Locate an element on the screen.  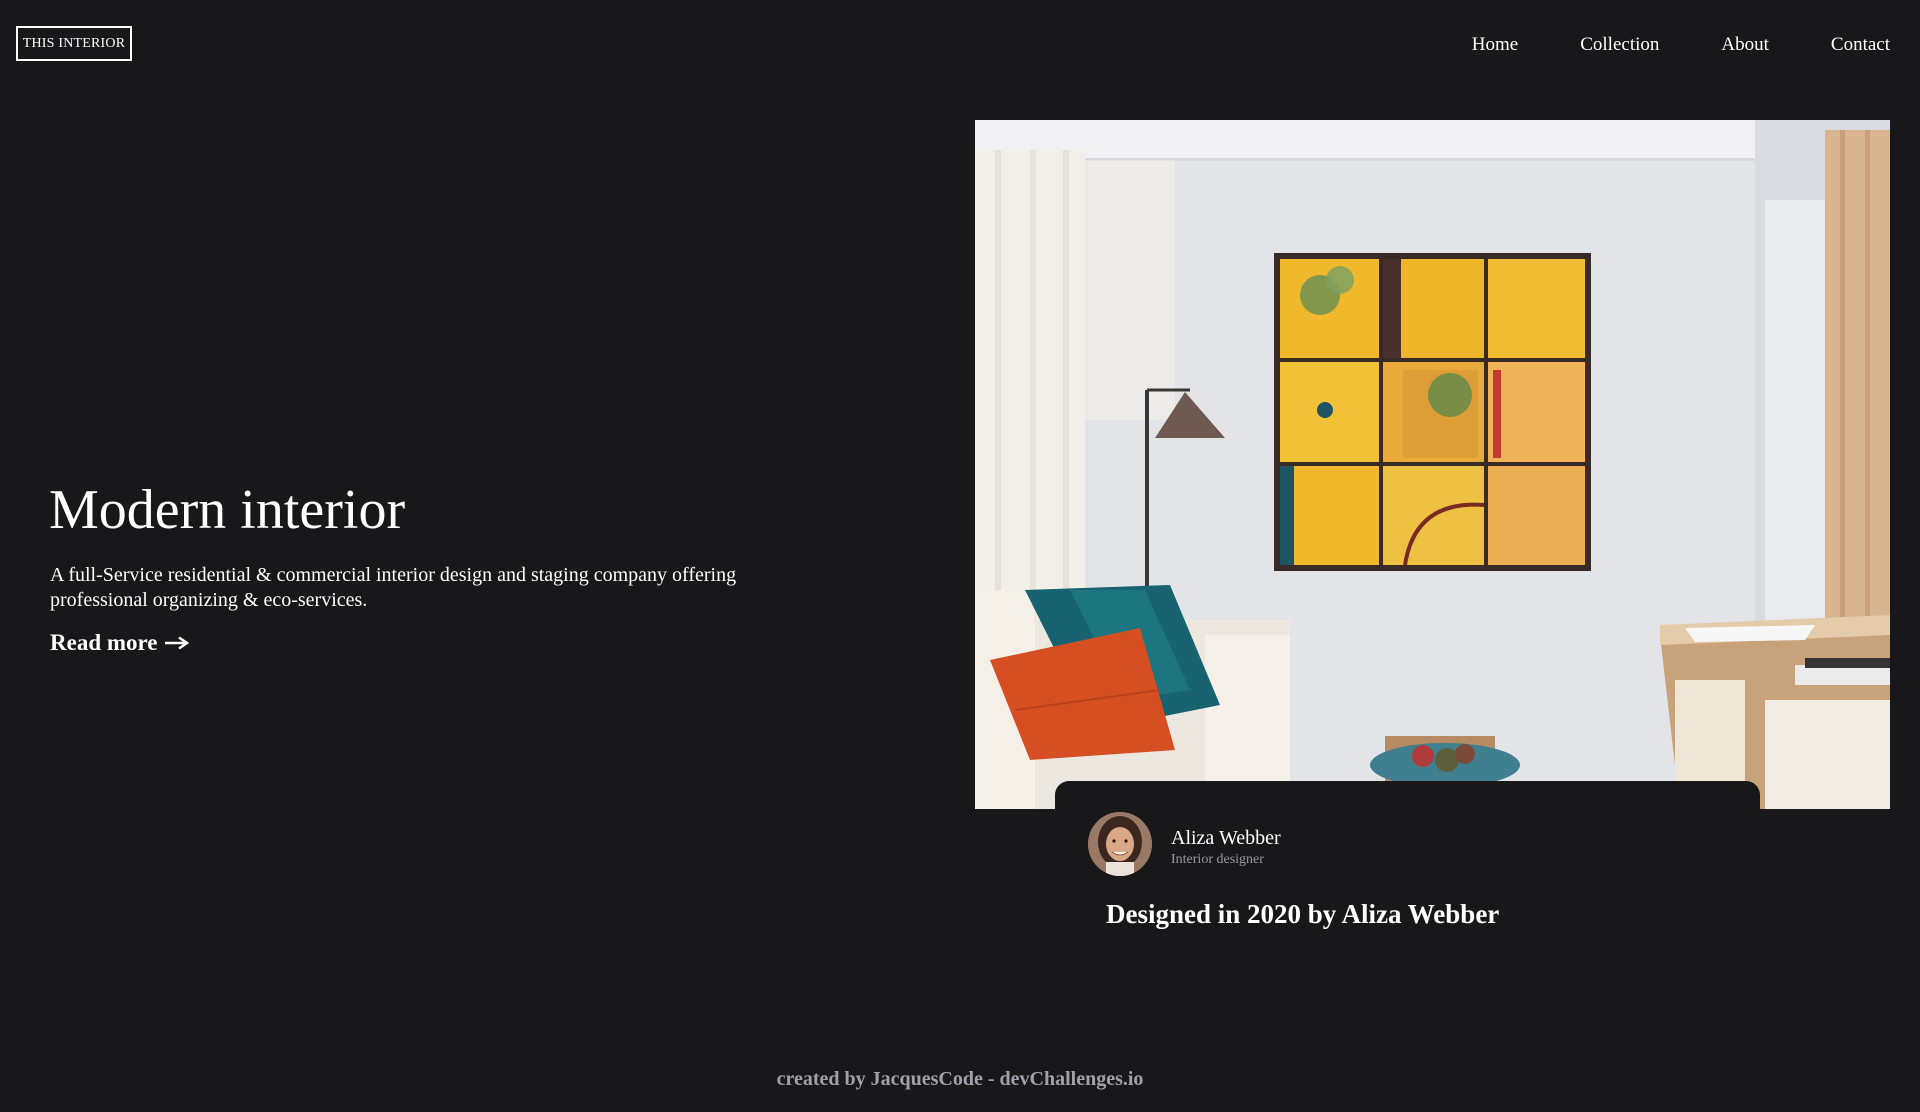
nav-contact-link: Contact is located at coordinates (1860, 45).